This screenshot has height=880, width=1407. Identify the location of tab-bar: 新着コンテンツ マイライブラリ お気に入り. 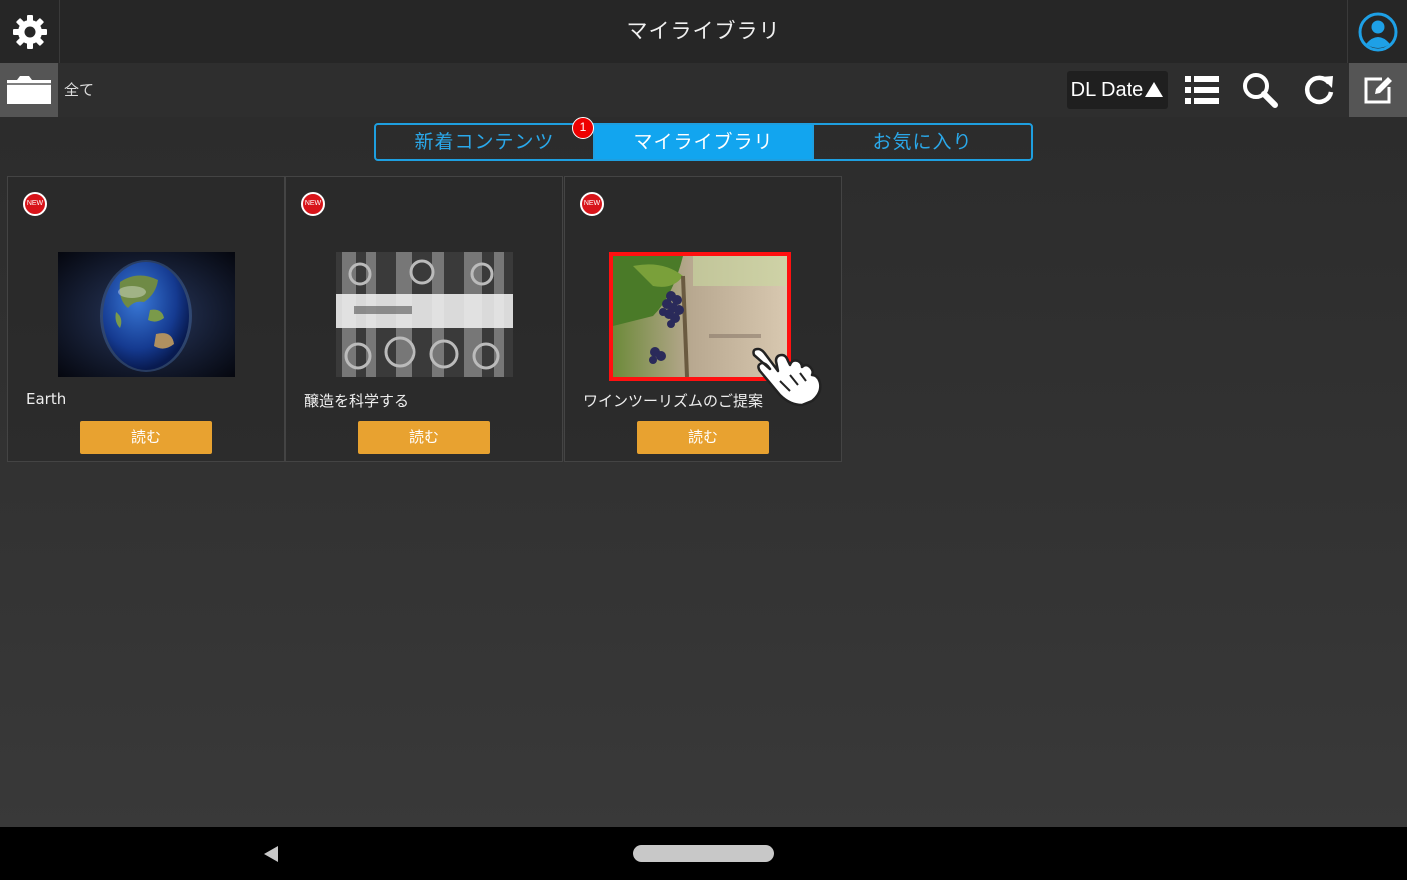
(703, 142).